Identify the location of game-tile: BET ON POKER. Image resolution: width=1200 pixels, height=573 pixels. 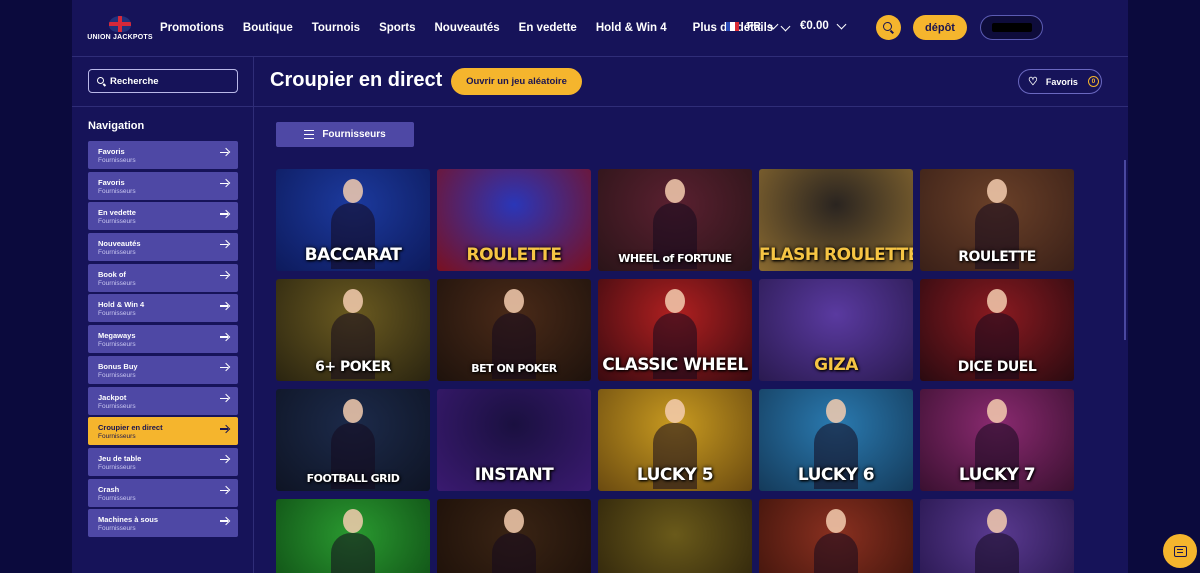
(514, 330).